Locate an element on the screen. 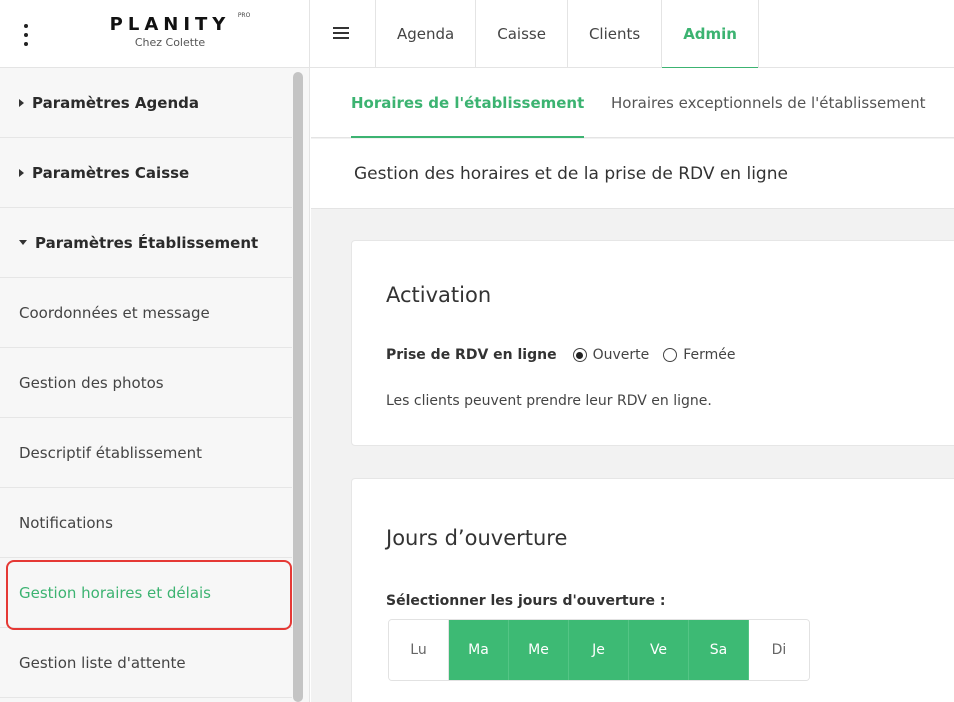  sidebar-item-photos: Gestion des photos is located at coordinates (146, 383).